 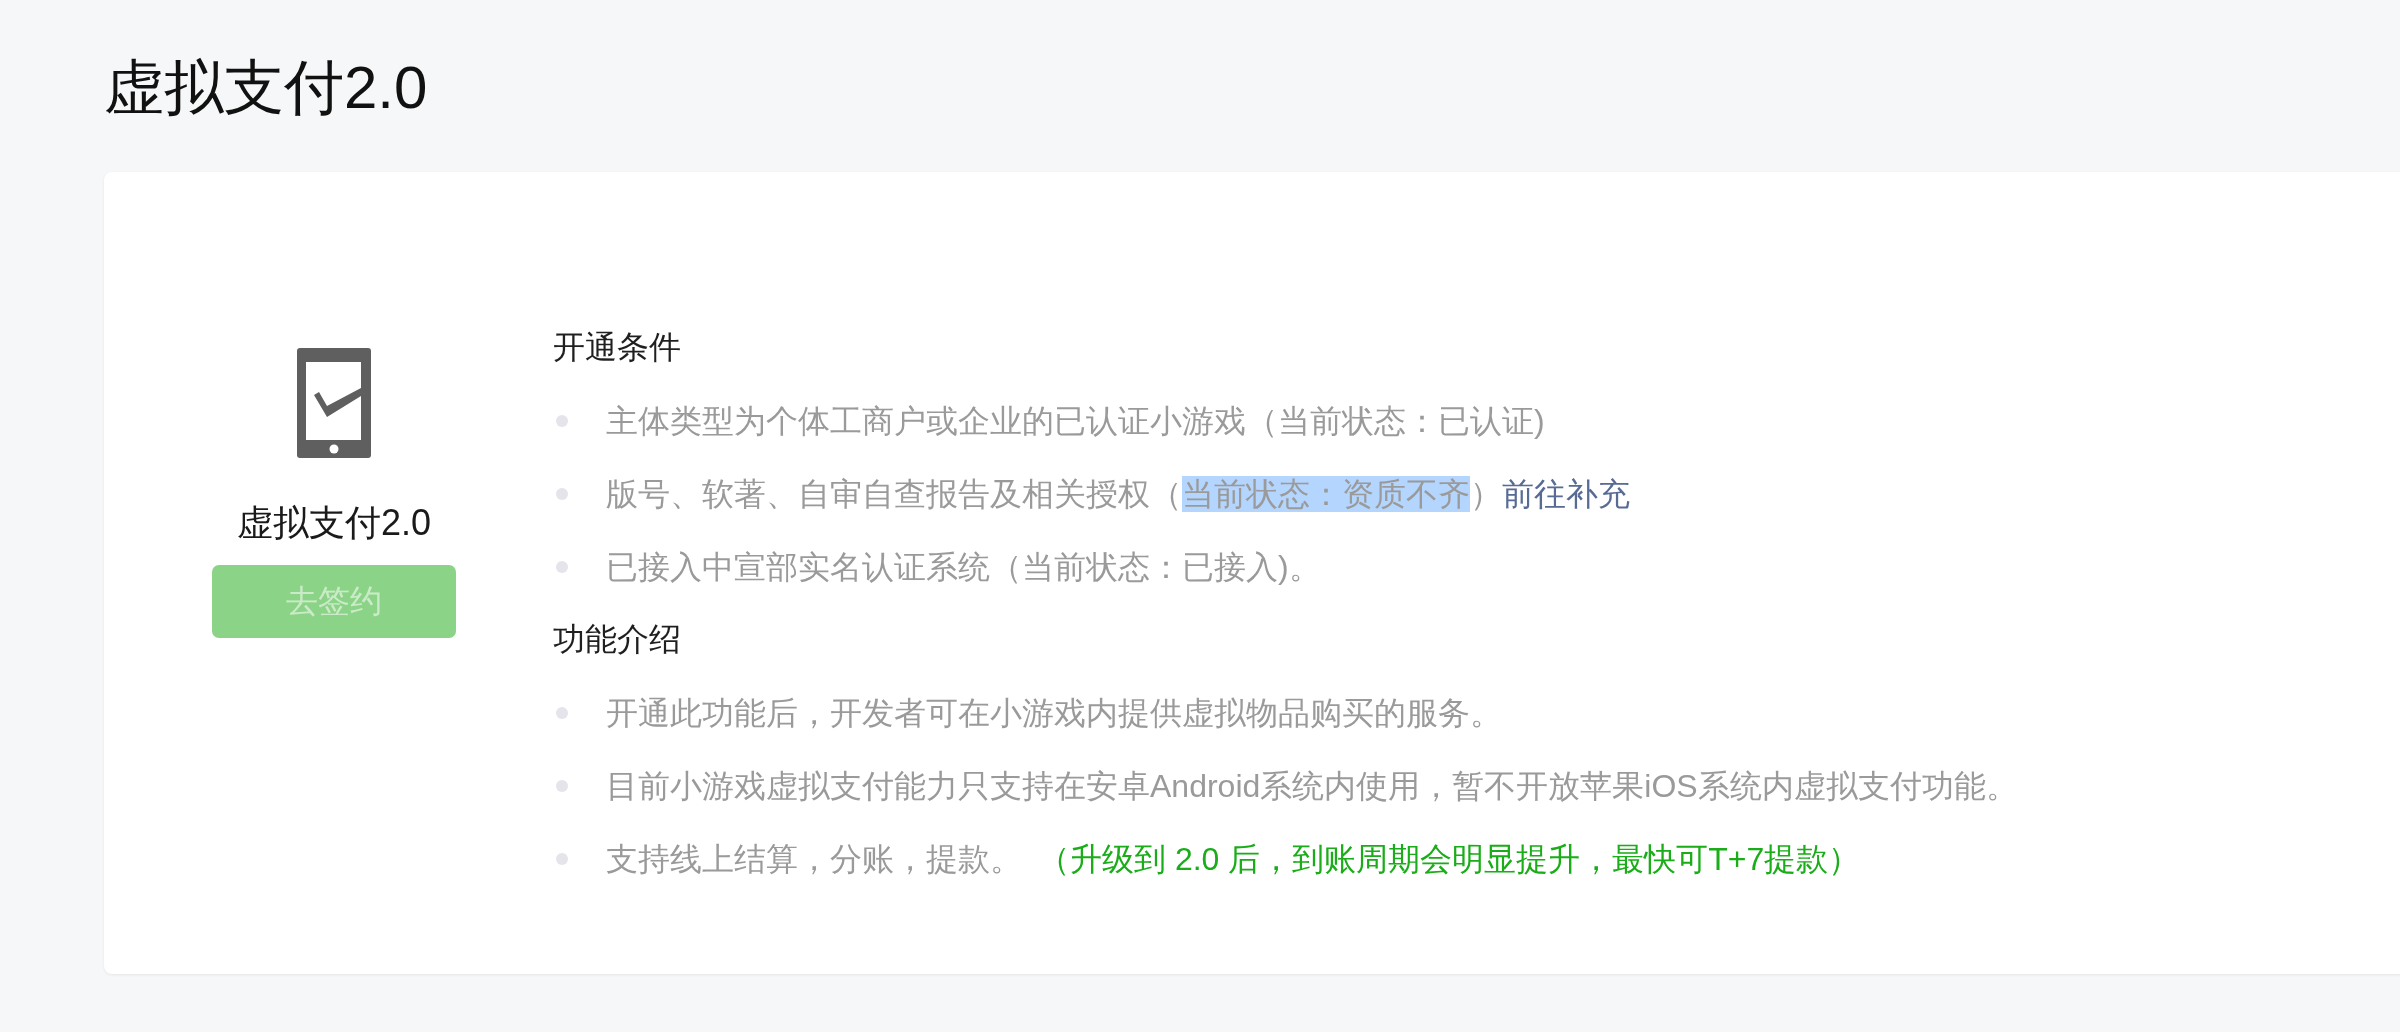 I want to click on phone-check-icon, so click(x=334, y=403).